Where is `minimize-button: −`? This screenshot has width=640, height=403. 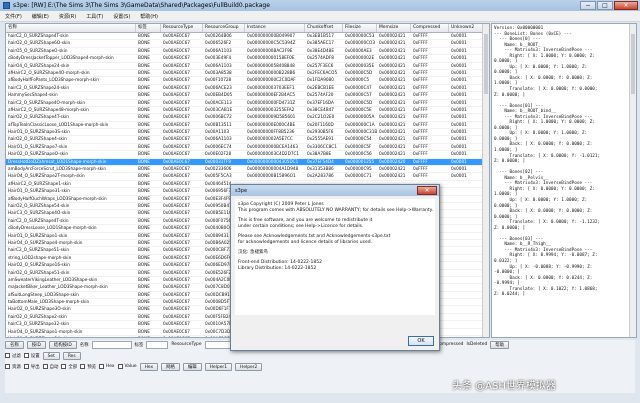
minimize-button: − is located at coordinates (588, 5).